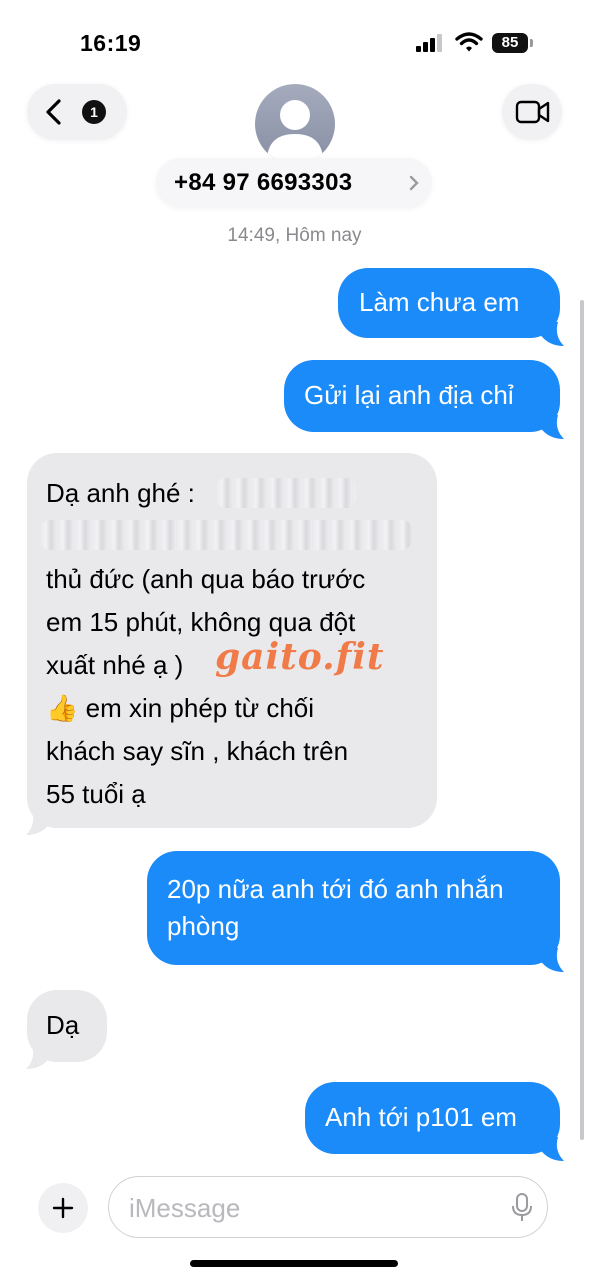 This screenshot has width=589, height=1280. Describe the element at coordinates (53, 112) in the screenshot. I see `chevron-left-icon` at that location.